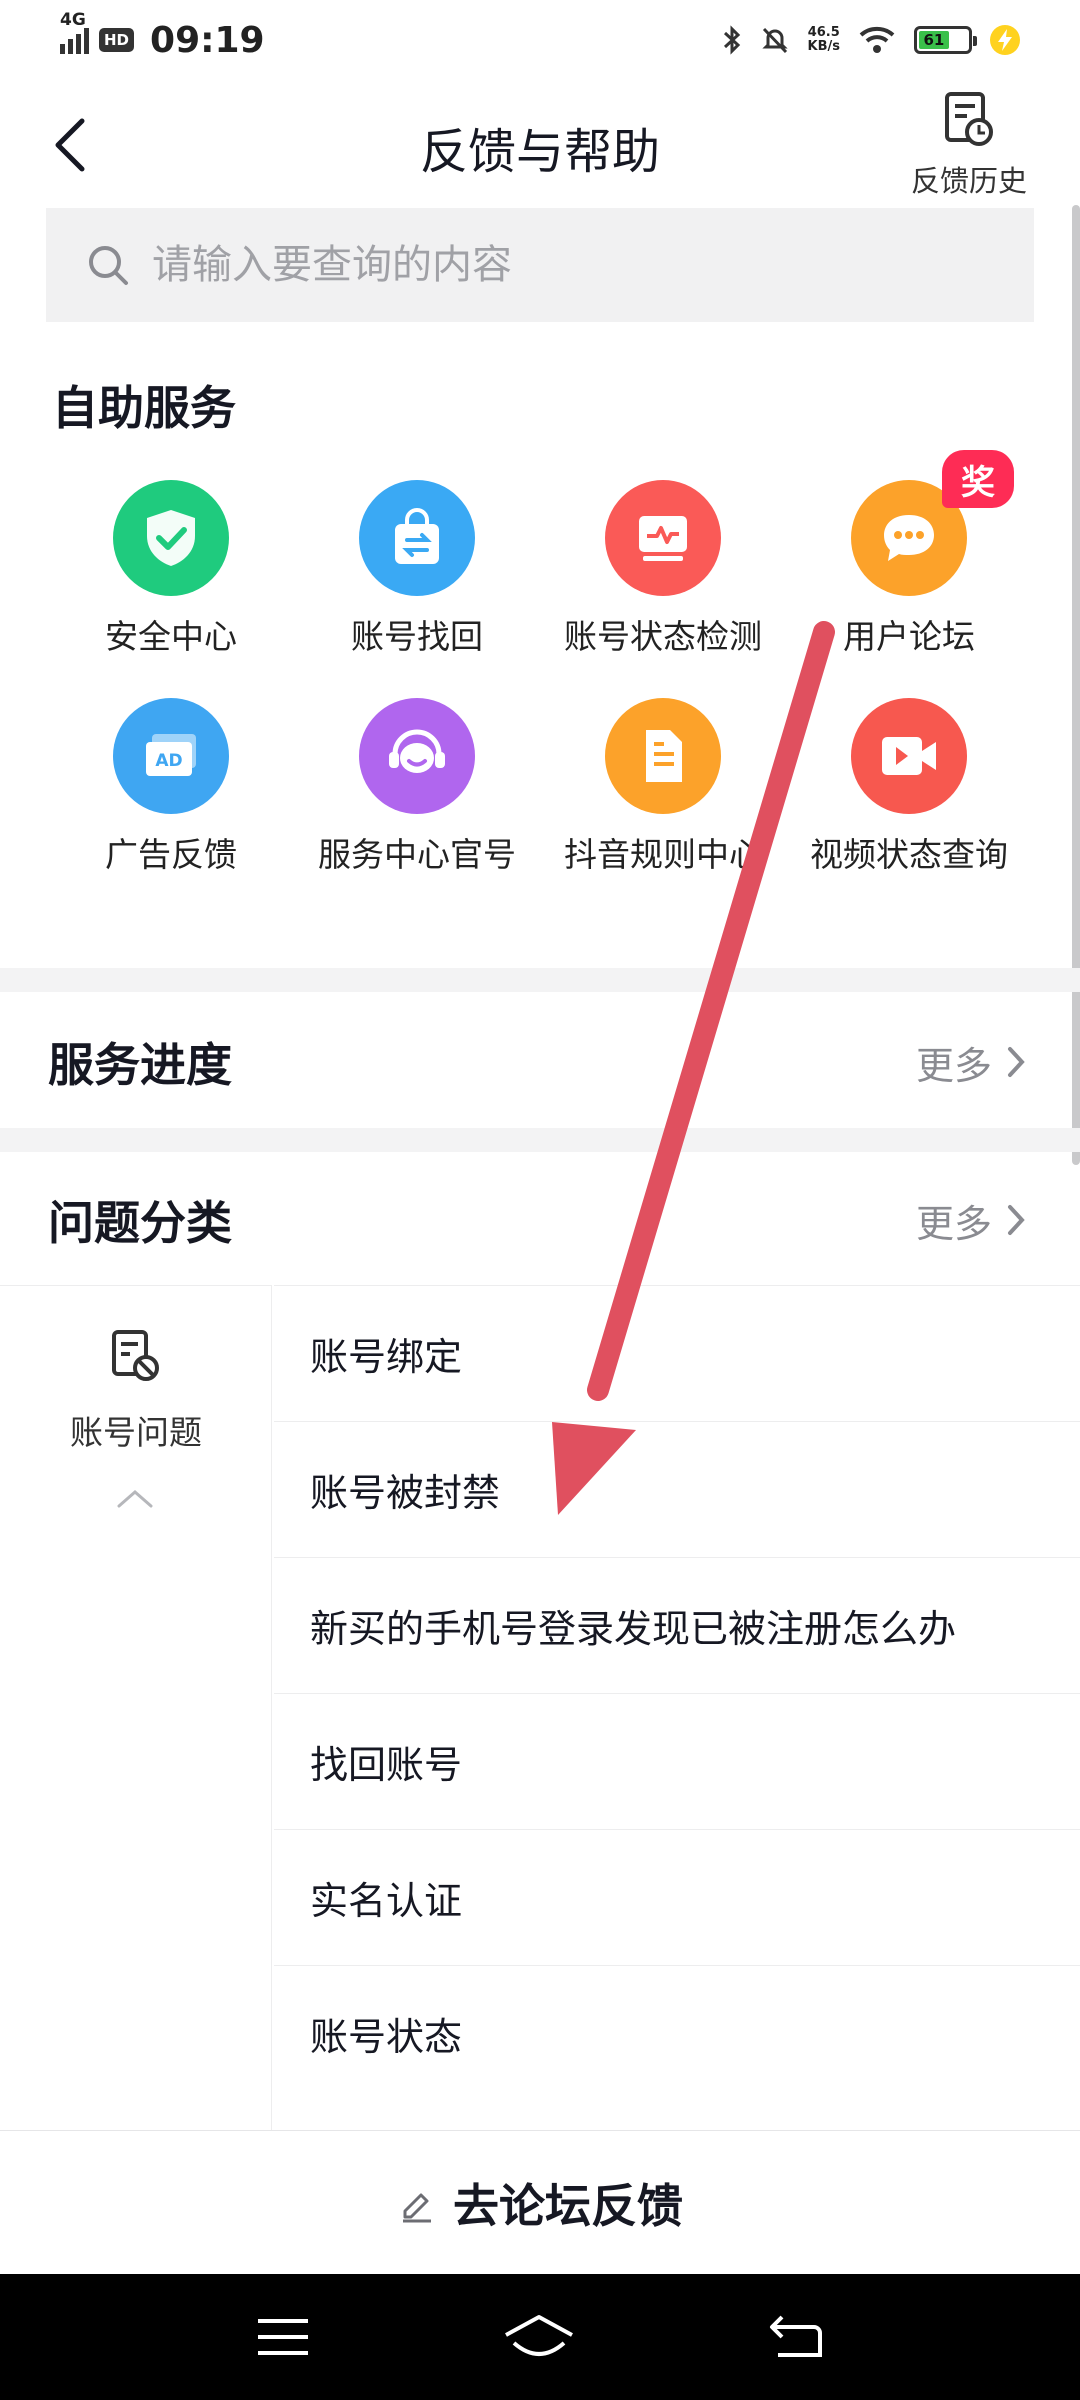 The image size is (1080, 2400). What do you see at coordinates (144, 408) in the screenshot?
I see `self-service-title: 自助服务` at bounding box center [144, 408].